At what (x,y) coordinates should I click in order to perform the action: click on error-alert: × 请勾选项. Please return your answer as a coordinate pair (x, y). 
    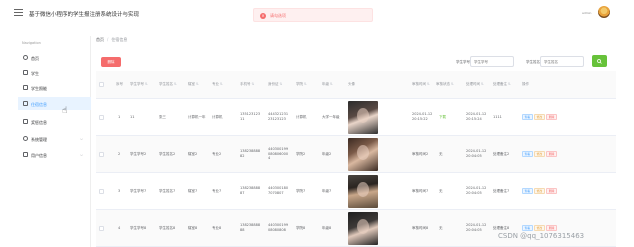
    Looking at the image, I should click on (313, 15).